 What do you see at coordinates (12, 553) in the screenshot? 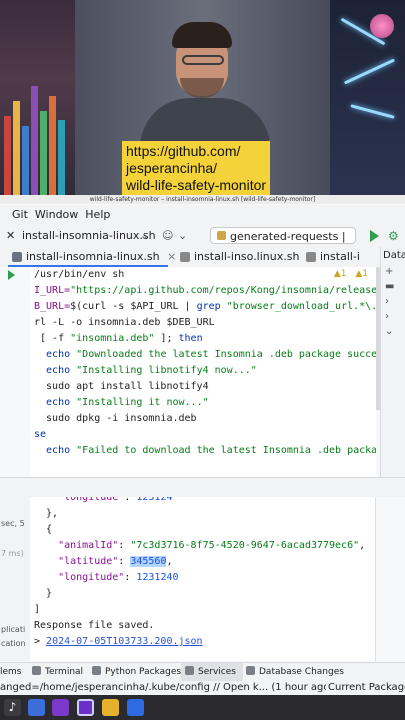
I see `tree-item-text: 7 ms)` at bounding box center [12, 553].